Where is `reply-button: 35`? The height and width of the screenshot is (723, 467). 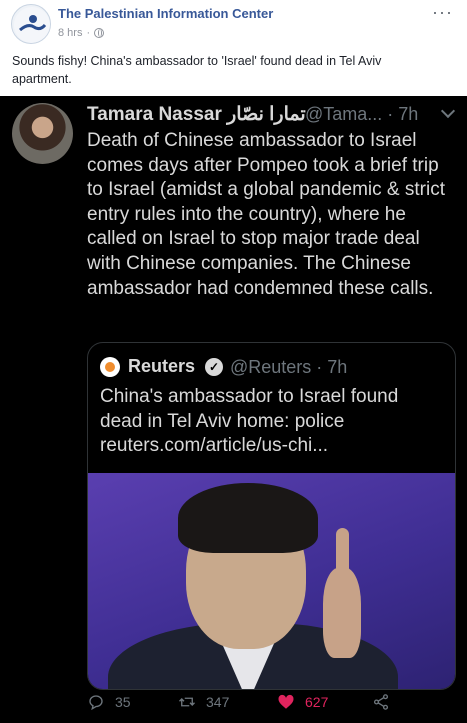
reply-button: 35 is located at coordinates (109, 702).